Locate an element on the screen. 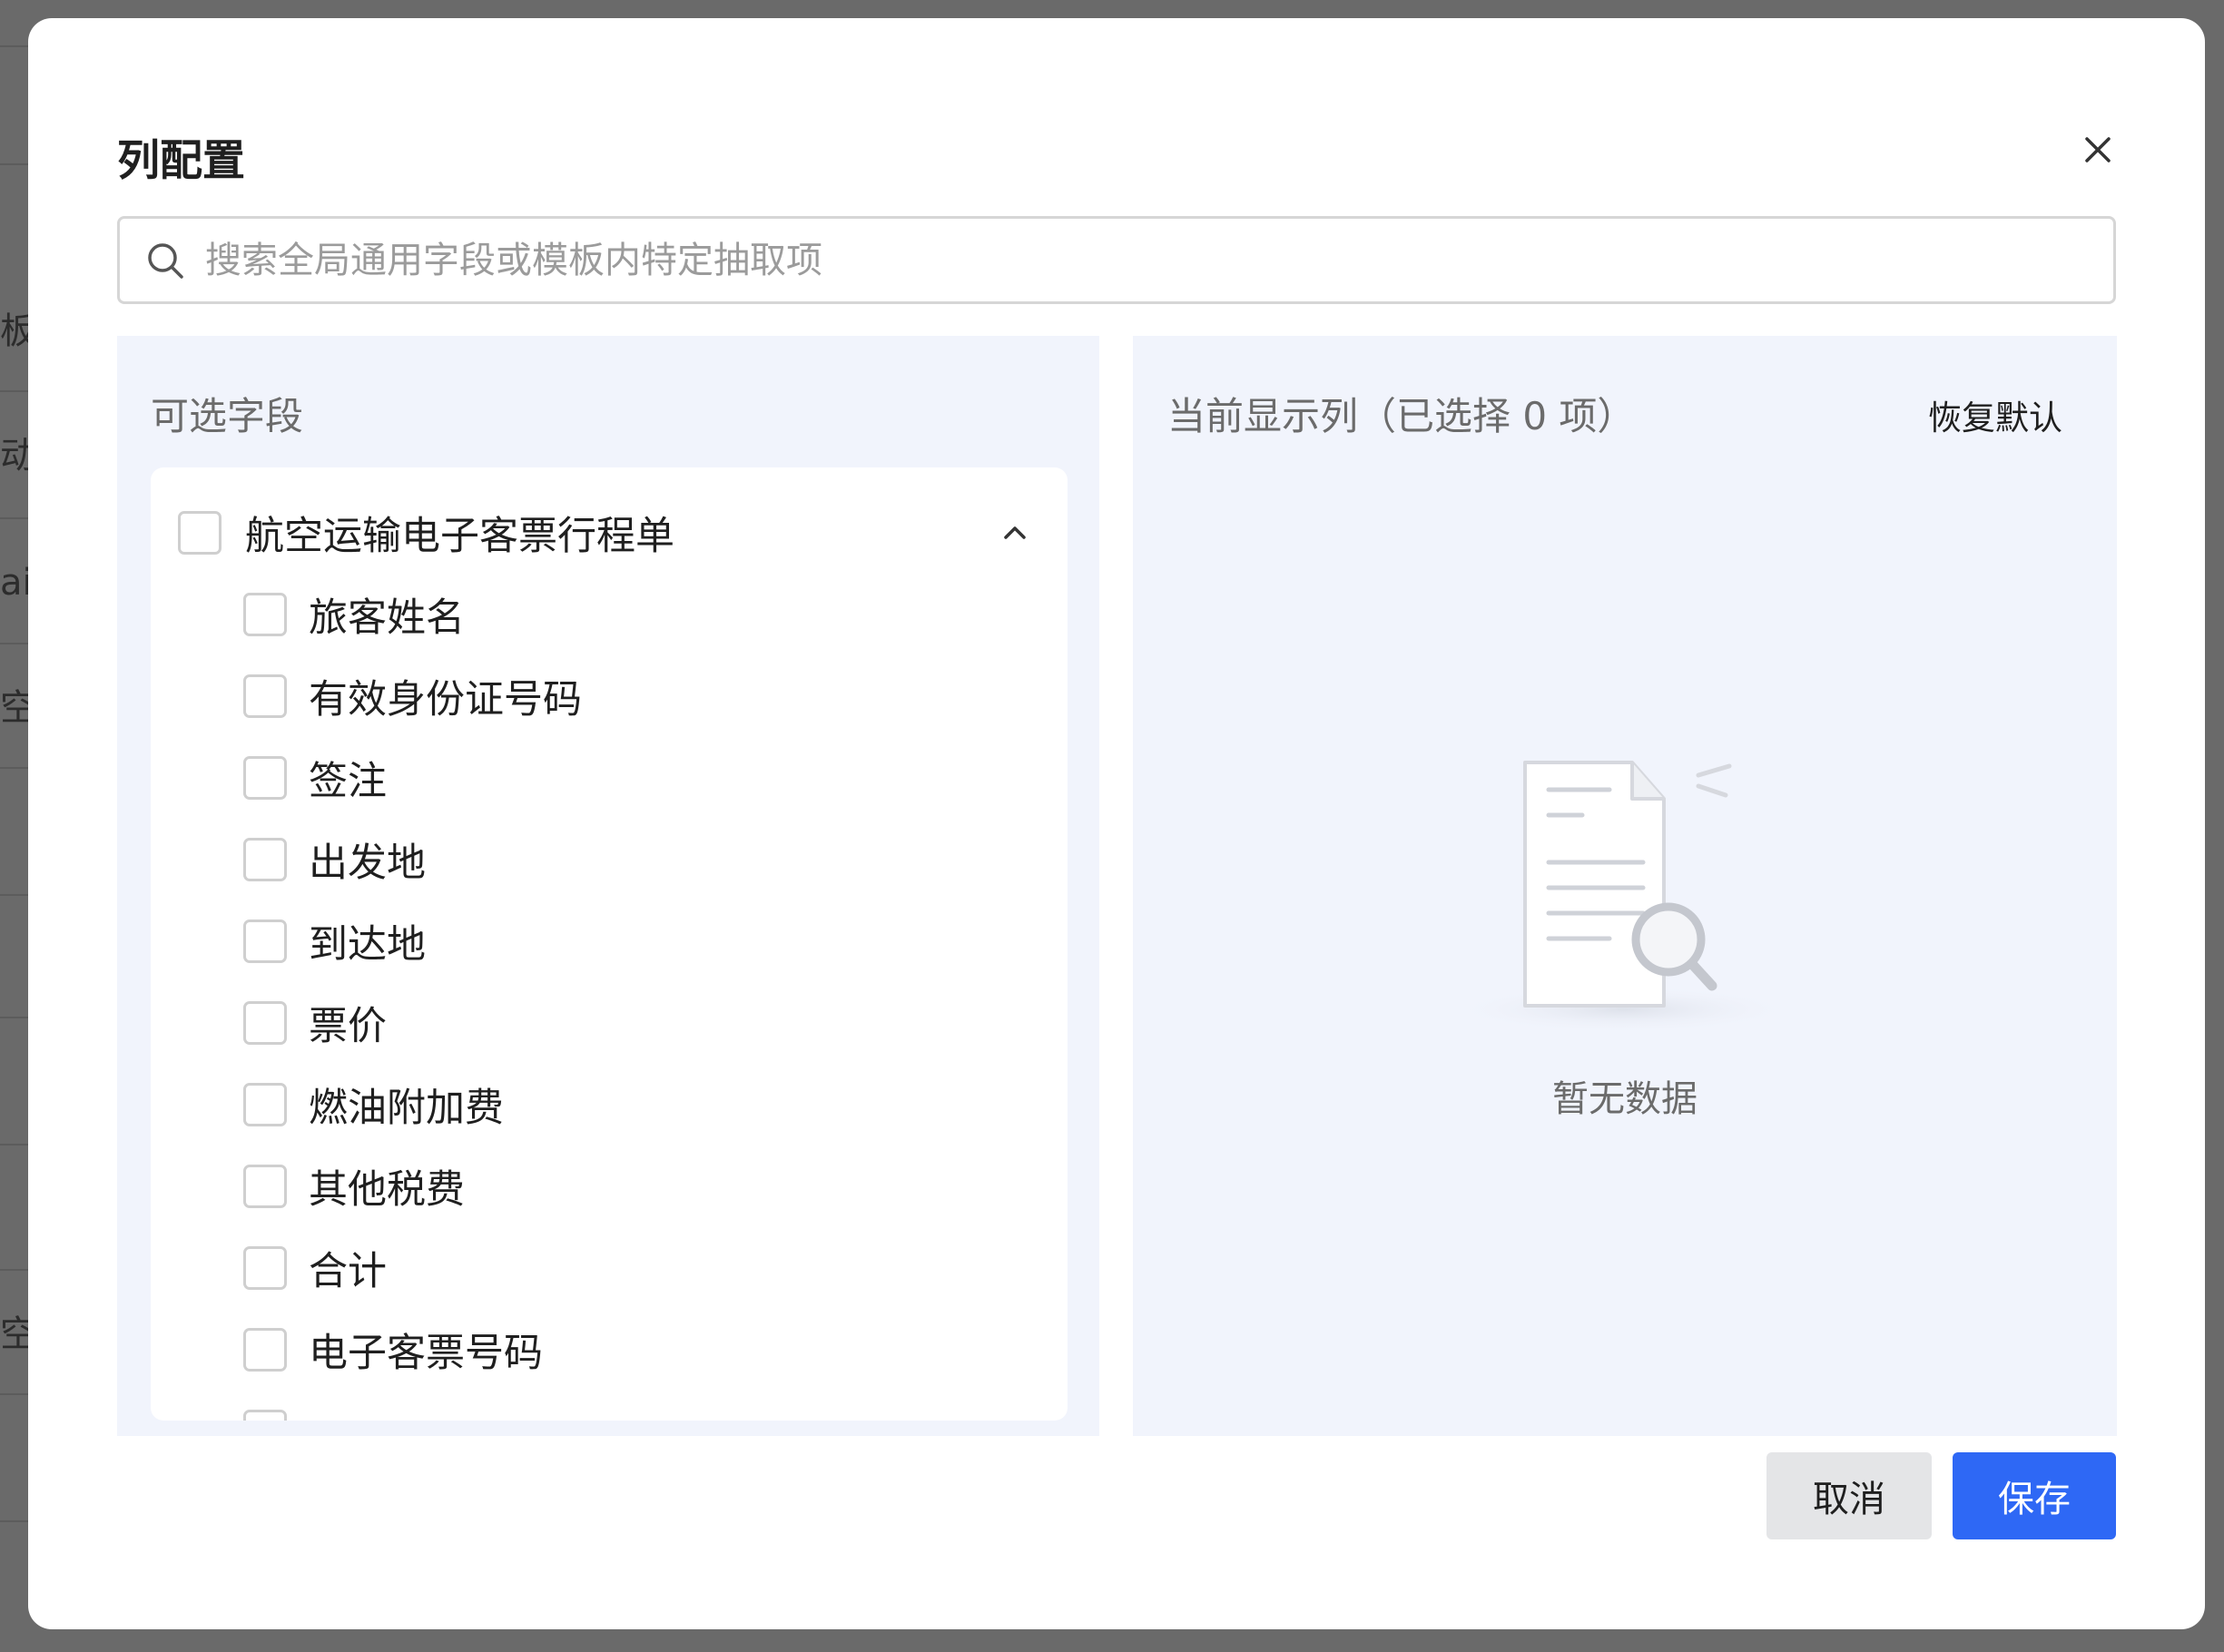 The image size is (2224, 1652). field-label: 其他税费 is located at coordinates (387, 1190).